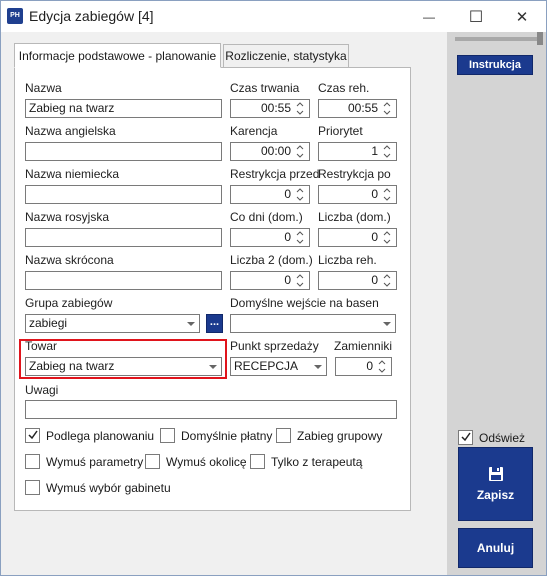 This screenshot has height=576, width=547. What do you see at coordinates (270, 237) in the screenshot?
I see `co-dni-spinner: 0` at bounding box center [270, 237].